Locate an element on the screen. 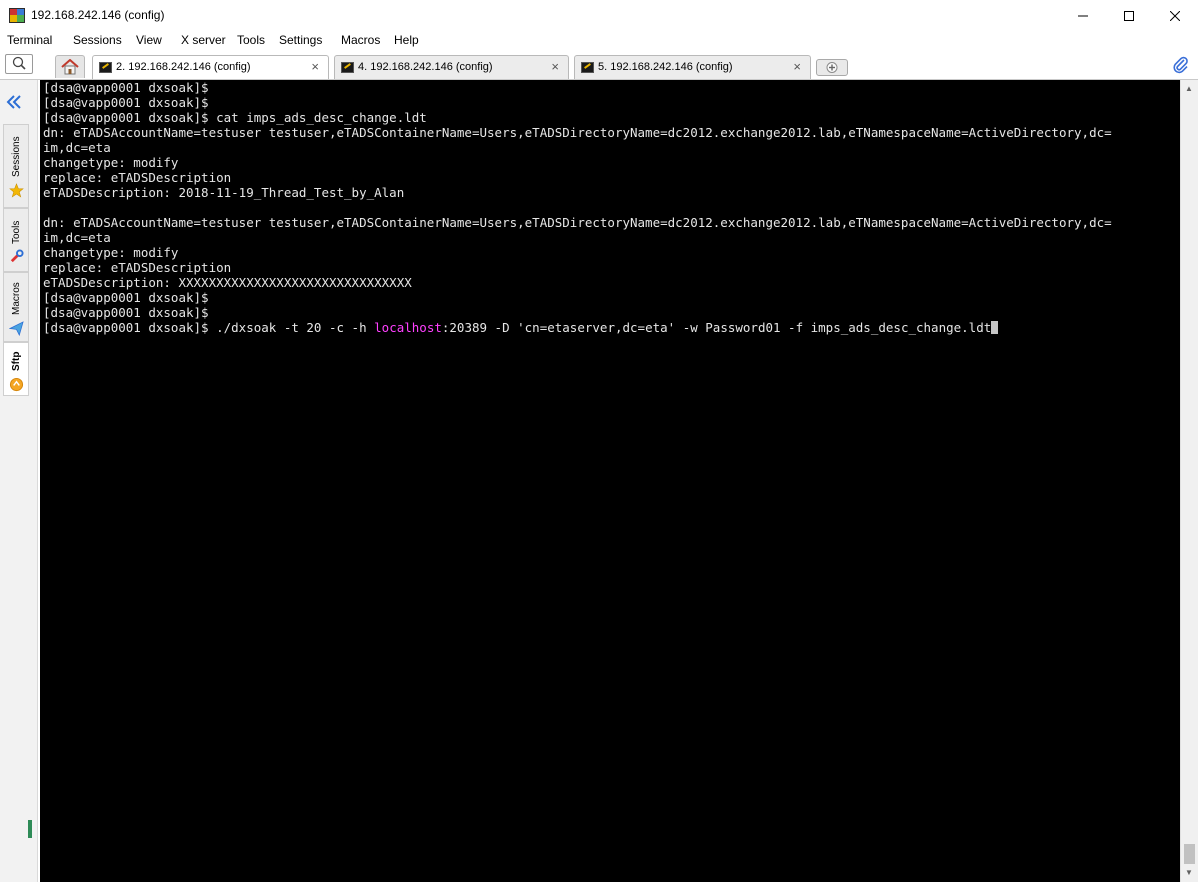 The image size is (1198, 882). scrollbar-thumb is located at coordinates (1189, 854).